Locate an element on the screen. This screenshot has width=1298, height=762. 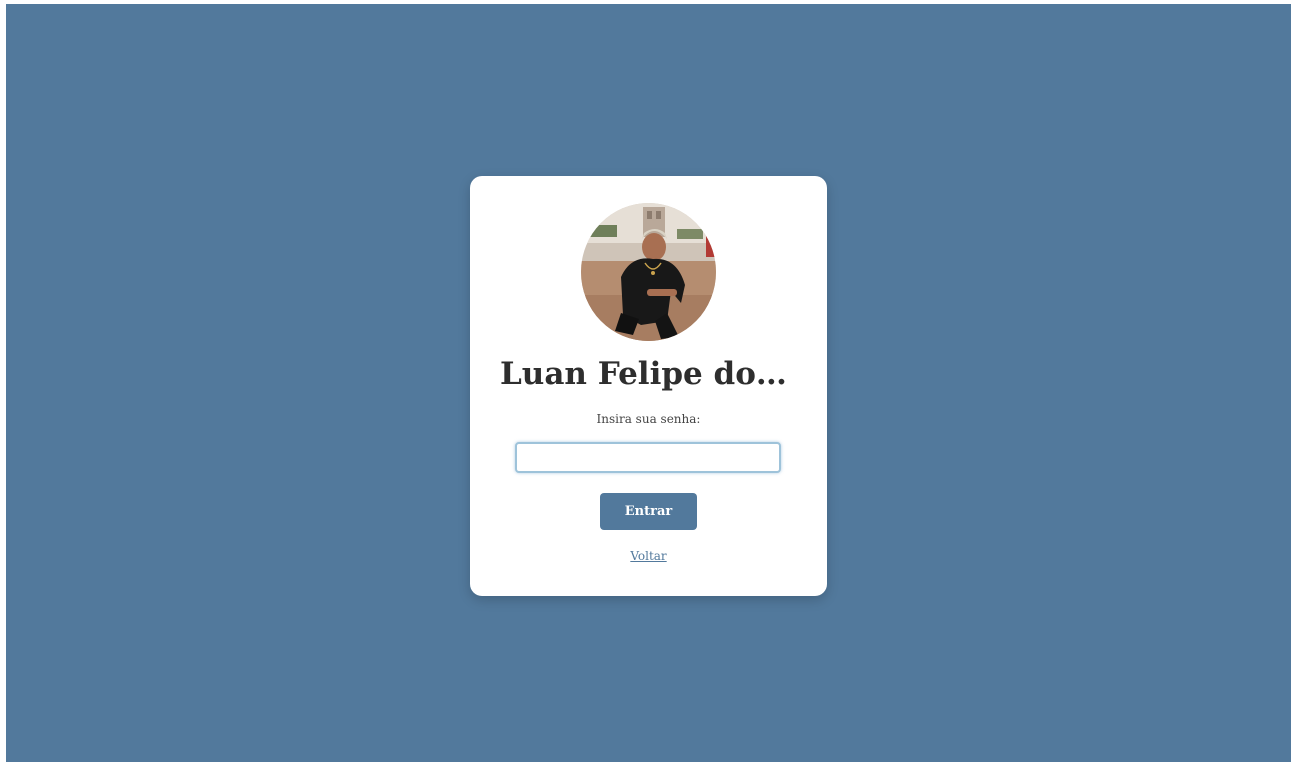
avatar-photo is located at coordinates (648, 272).